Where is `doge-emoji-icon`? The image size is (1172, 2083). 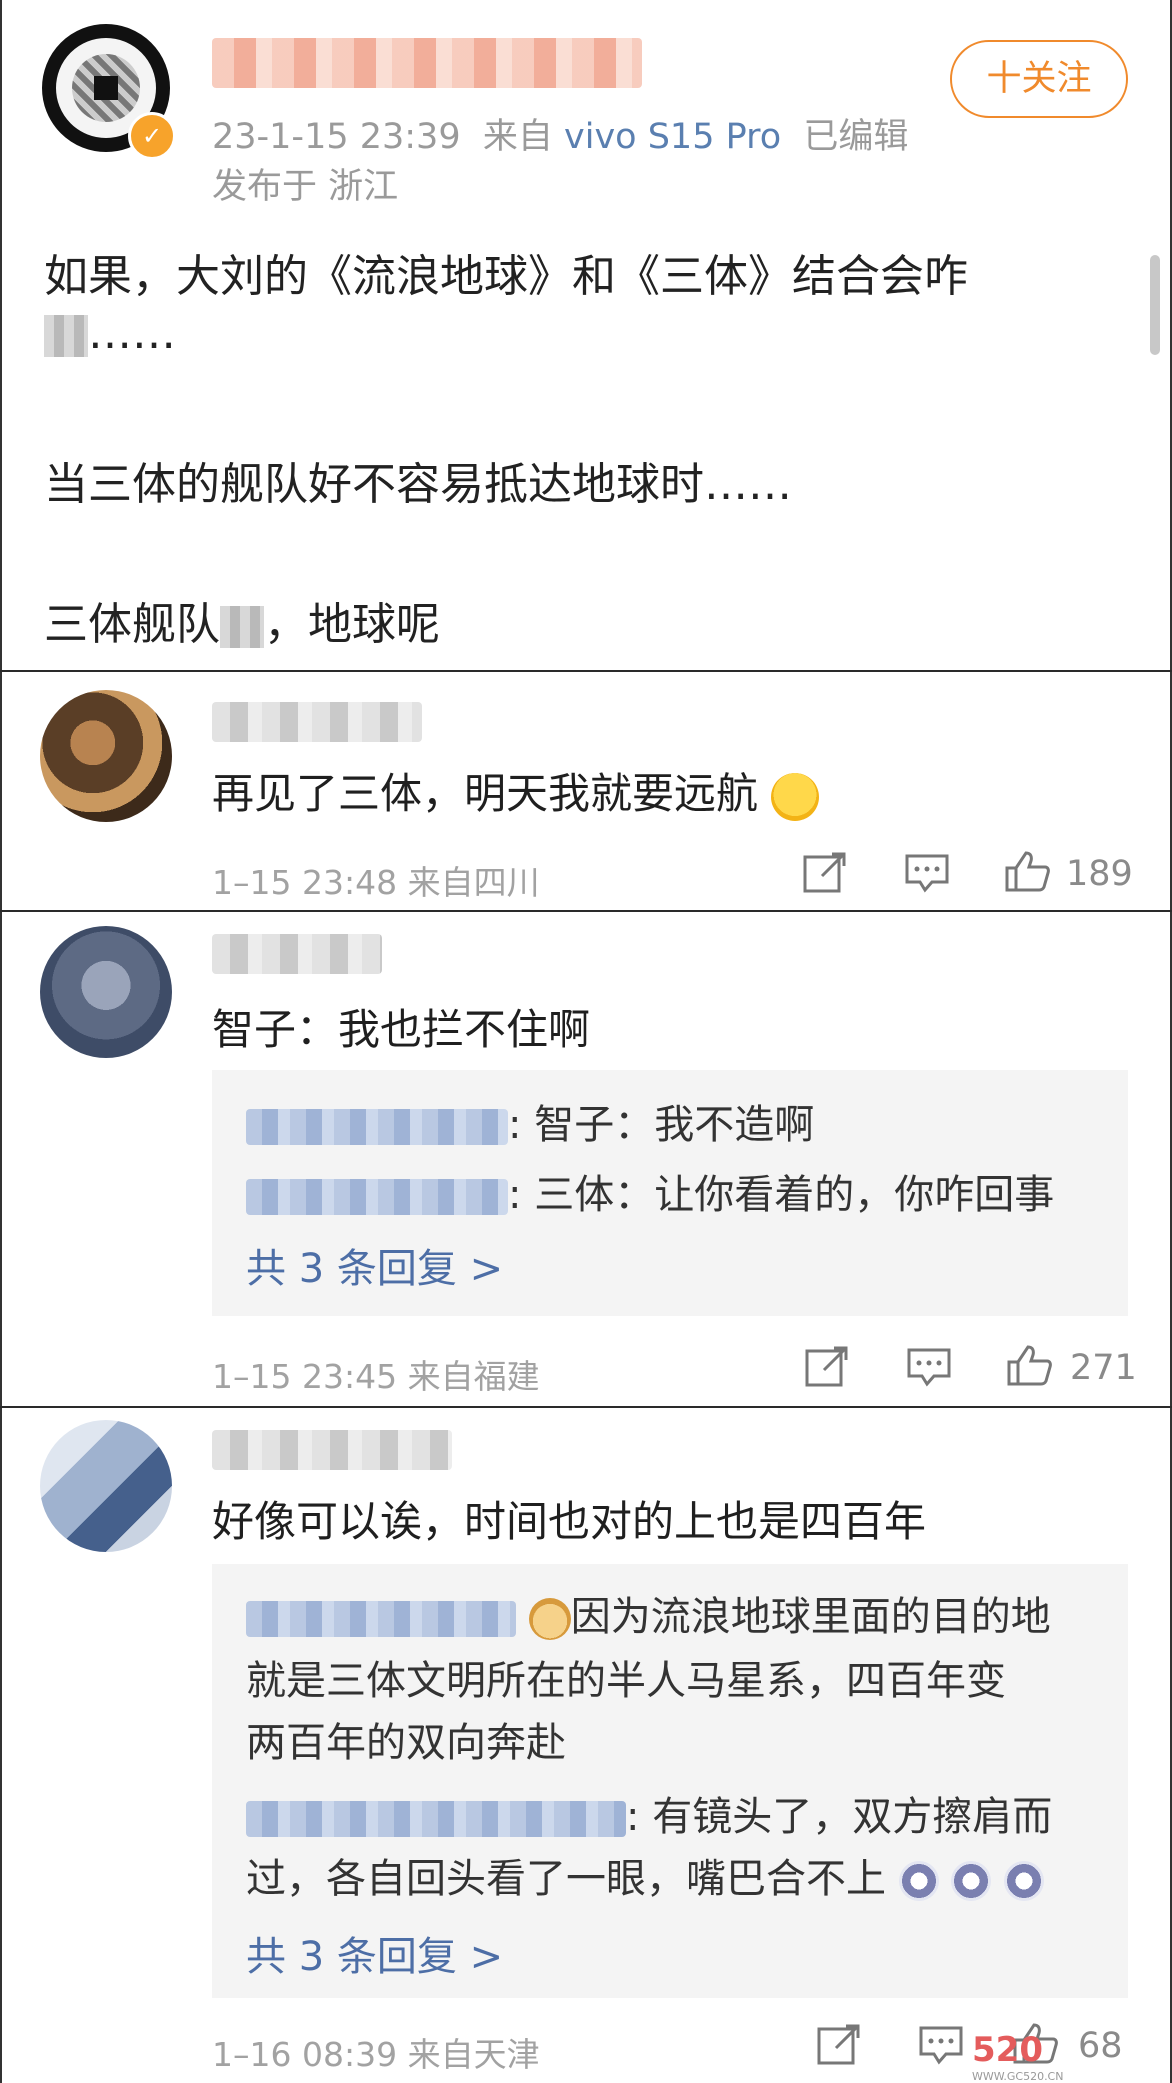 doge-emoji-icon is located at coordinates (549, 1619).